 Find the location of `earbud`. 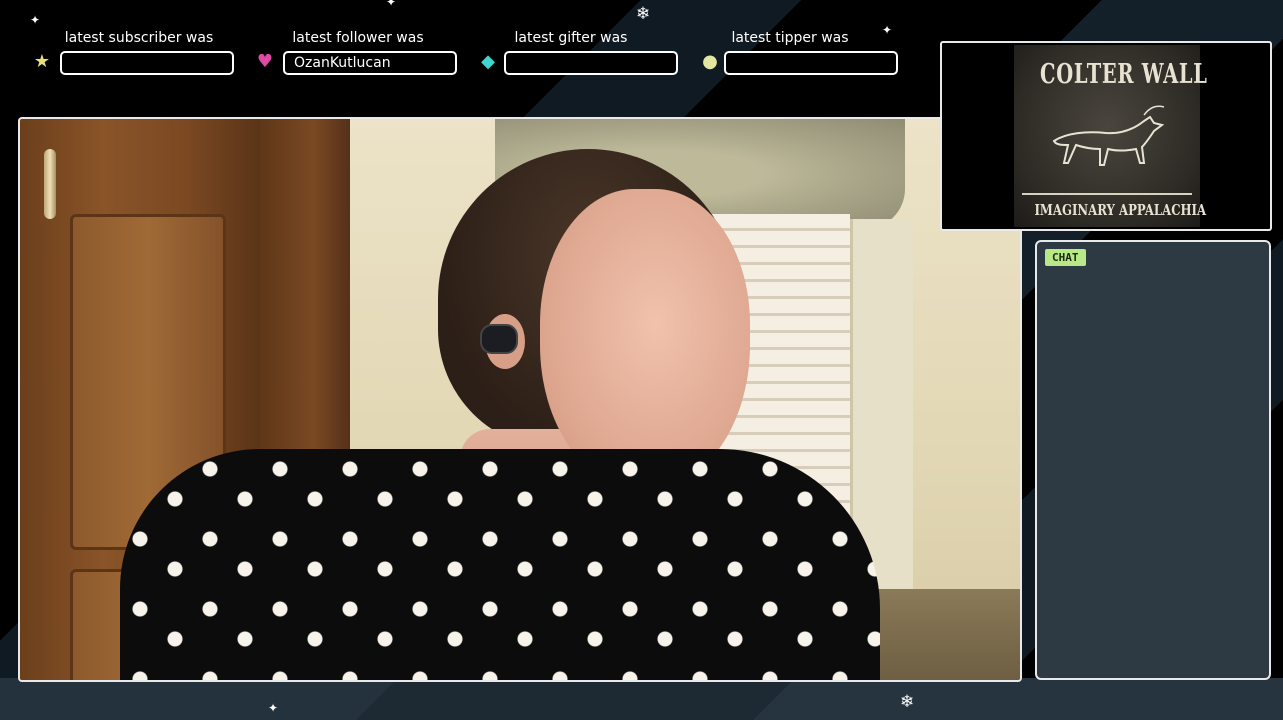

earbud is located at coordinates (499, 339).